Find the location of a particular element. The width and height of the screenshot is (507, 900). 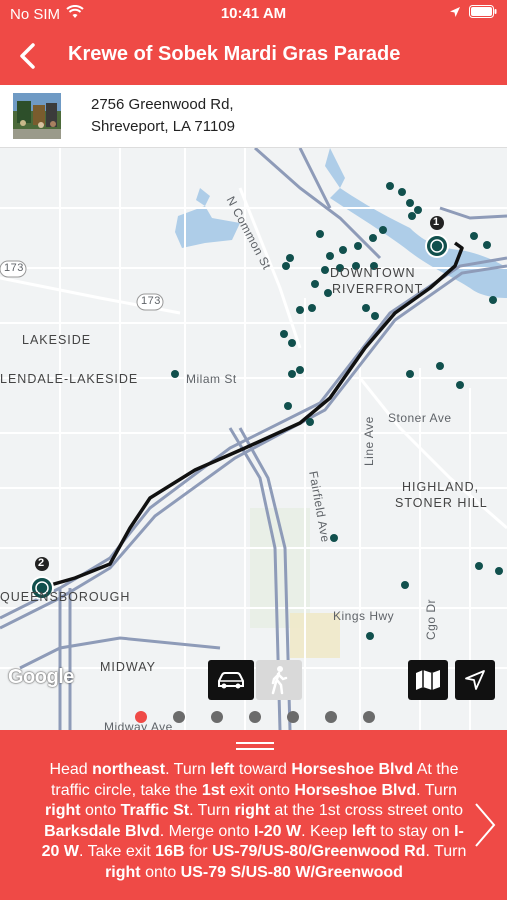

direction-keyword: Barksdale Blvd is located at coordinates (102, 831).